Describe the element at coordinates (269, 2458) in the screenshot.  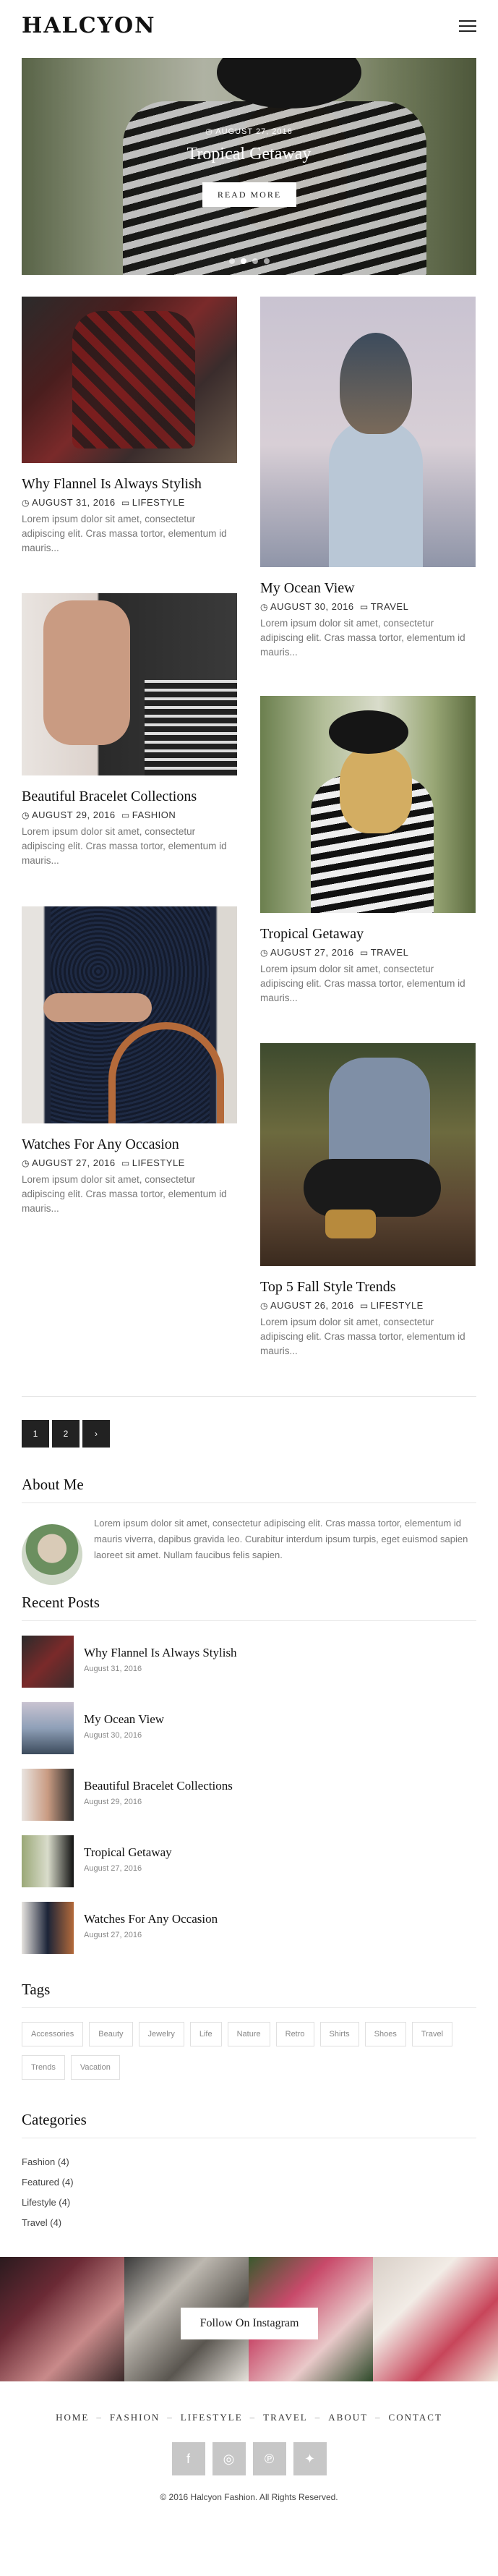
I see `pinterest-icon: ℗` at that location.